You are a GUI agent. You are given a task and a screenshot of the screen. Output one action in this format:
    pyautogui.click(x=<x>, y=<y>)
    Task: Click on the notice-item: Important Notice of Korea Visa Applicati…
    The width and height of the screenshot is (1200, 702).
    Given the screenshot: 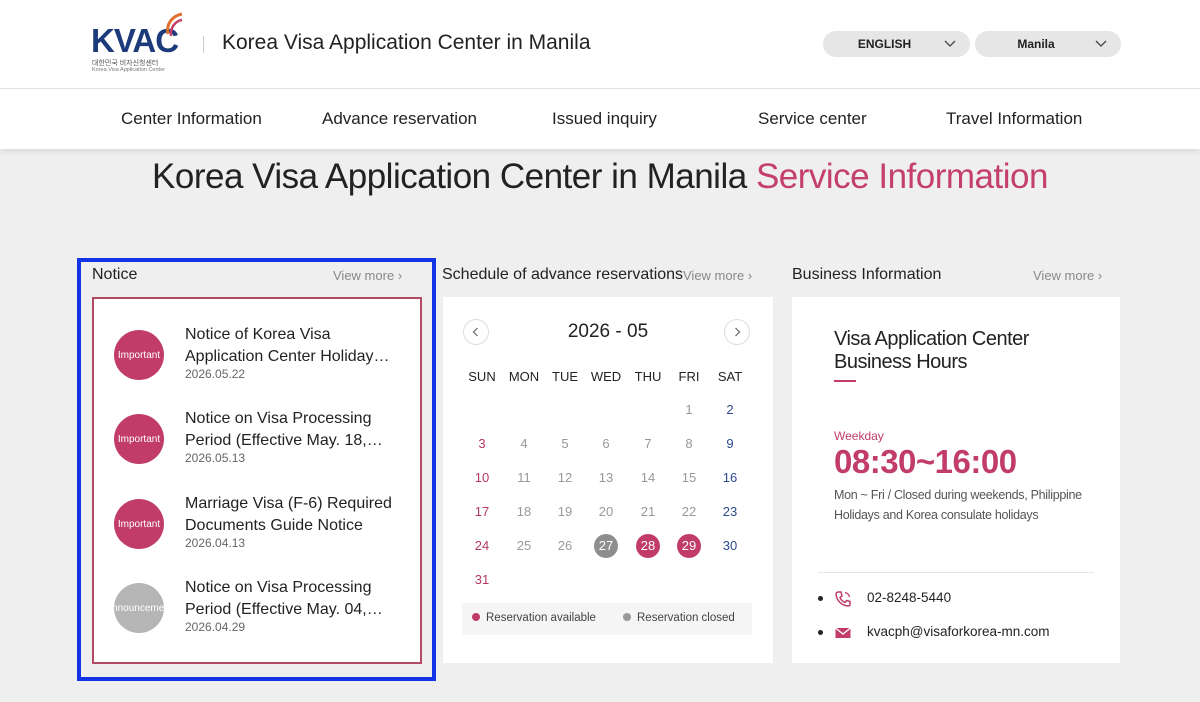 What is the action you would take?
    pyautogui.click(x=264, y=363)
    